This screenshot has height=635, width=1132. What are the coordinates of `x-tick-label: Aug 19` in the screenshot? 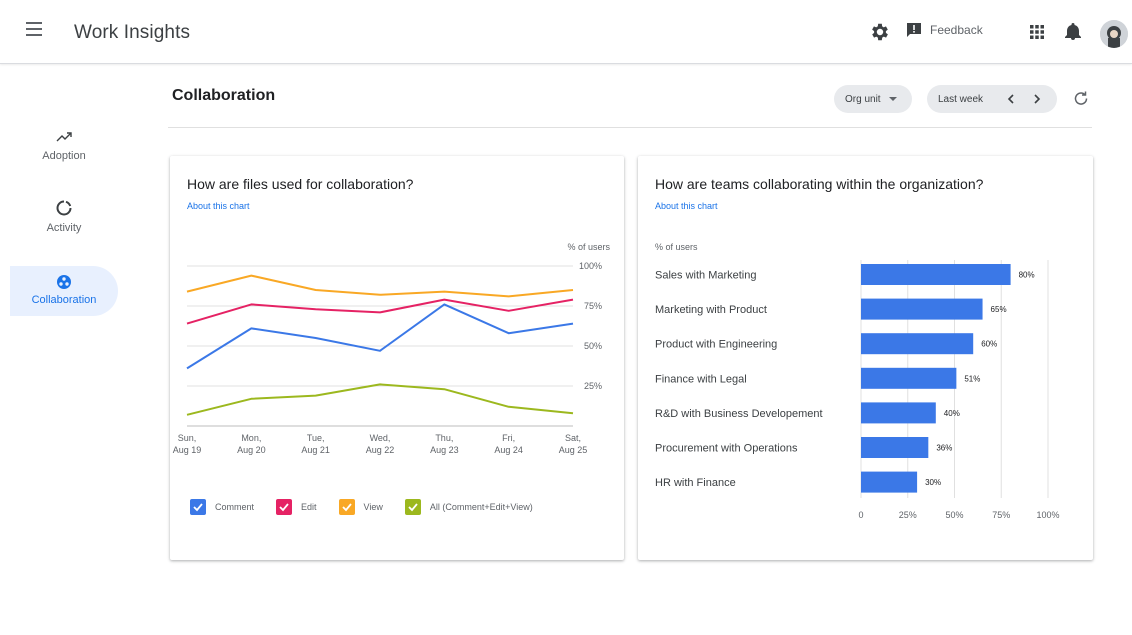 It's located at (187, 450).